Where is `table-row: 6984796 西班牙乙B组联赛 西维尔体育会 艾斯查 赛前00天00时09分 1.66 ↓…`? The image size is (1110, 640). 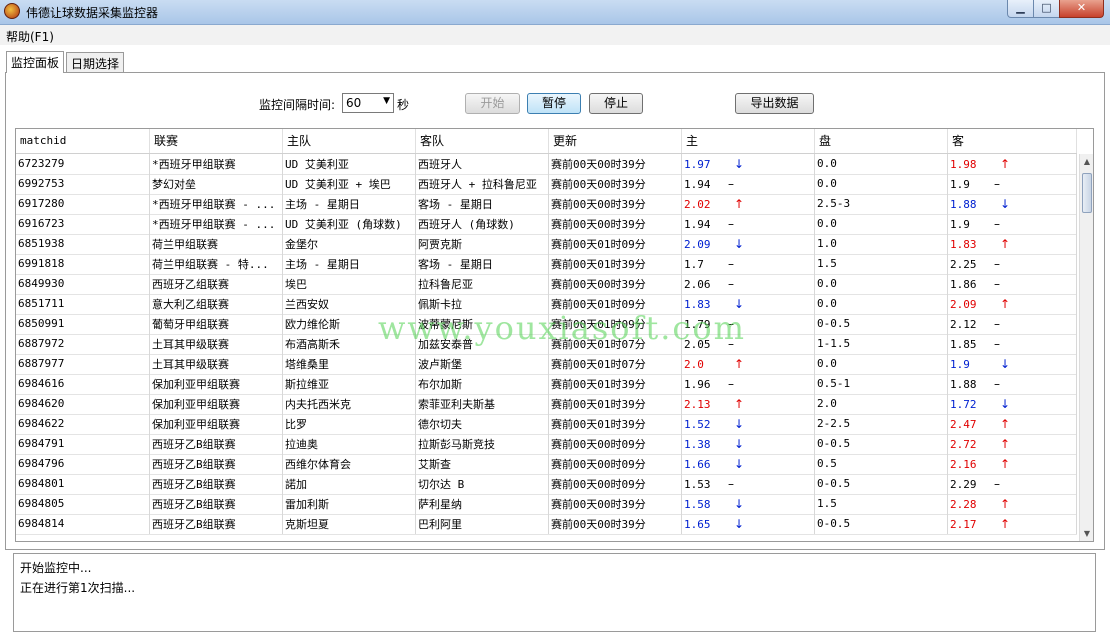 table-row: 6984796 西班牙乙B组联赛 西维尔体育会 艾斯查 赛前00天00时09分 1.66 ↓… is located at coordinates (546, 464).